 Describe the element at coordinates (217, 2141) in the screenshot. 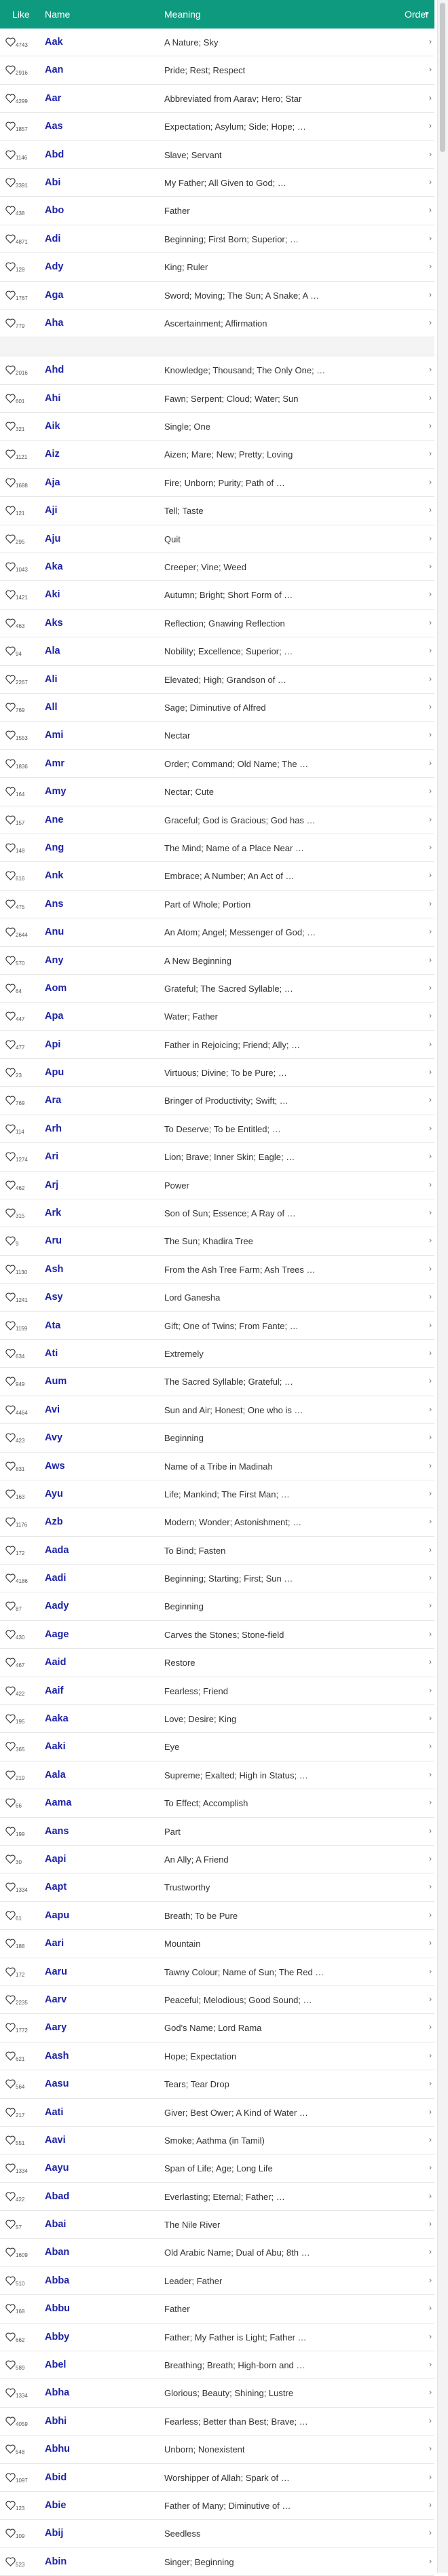

I see `list-item: 551 Aavi Smoke; Aathma (in Tamil) ›` at that location.